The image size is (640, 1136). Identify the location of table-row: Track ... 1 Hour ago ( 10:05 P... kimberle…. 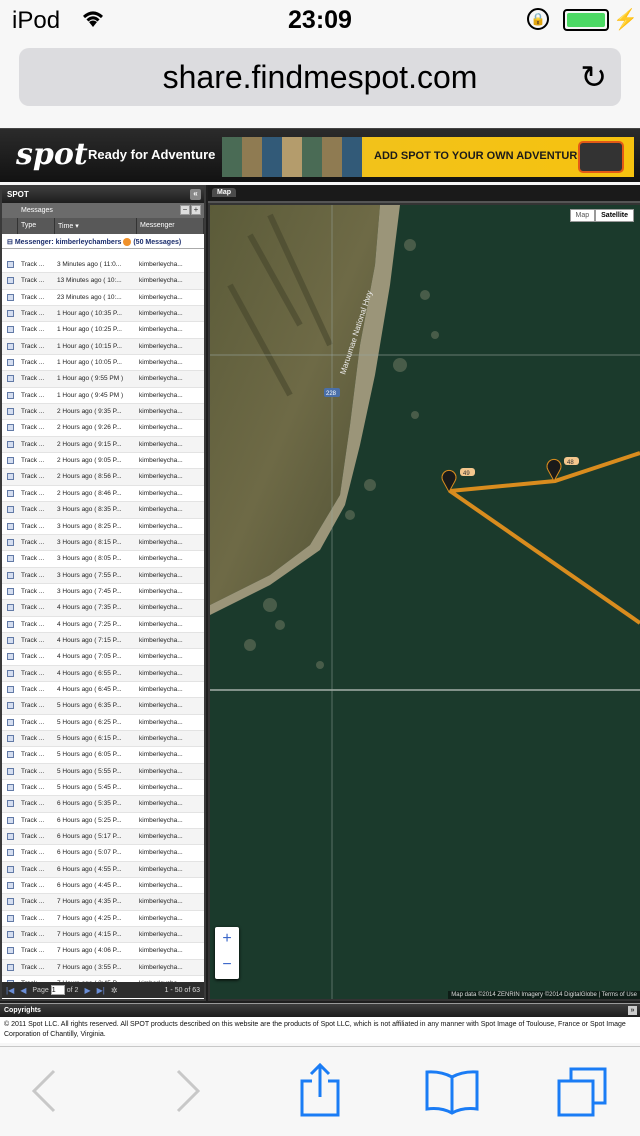
(103, 363).